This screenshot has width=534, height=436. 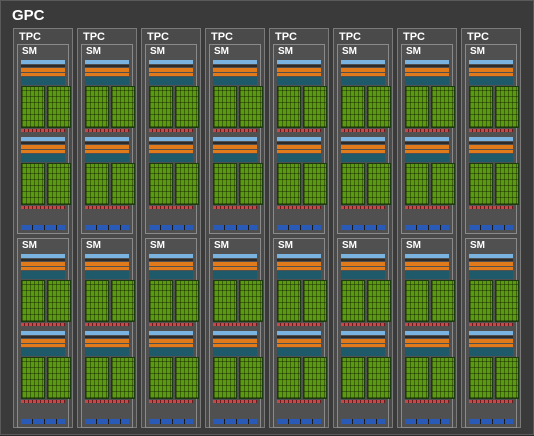 I want to click on tpc-block: TPC SM SM, so click(x=427, y=228).